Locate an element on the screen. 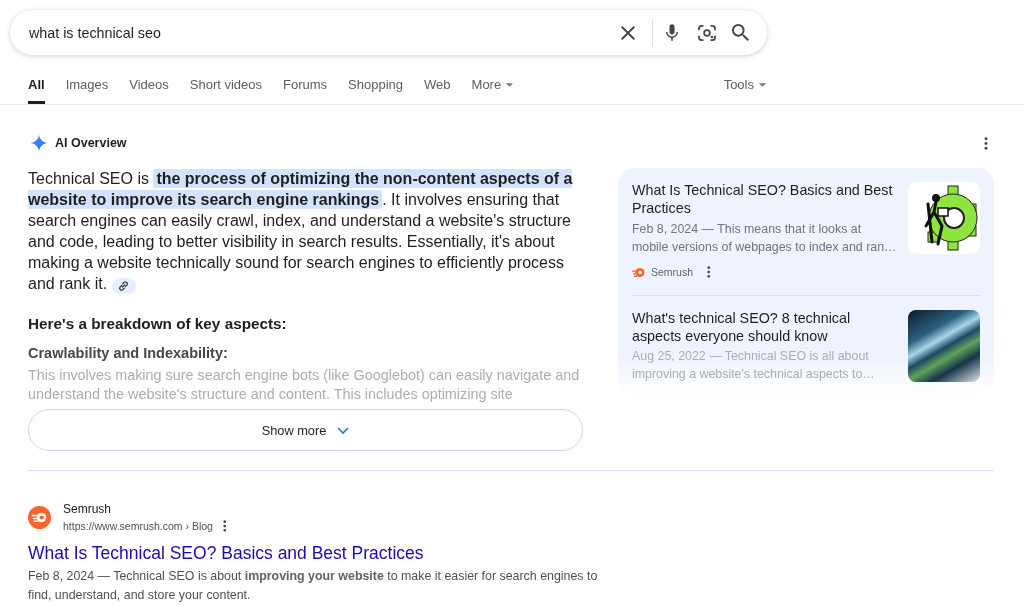  tab: Short videos is located at coordinates (226, 85).